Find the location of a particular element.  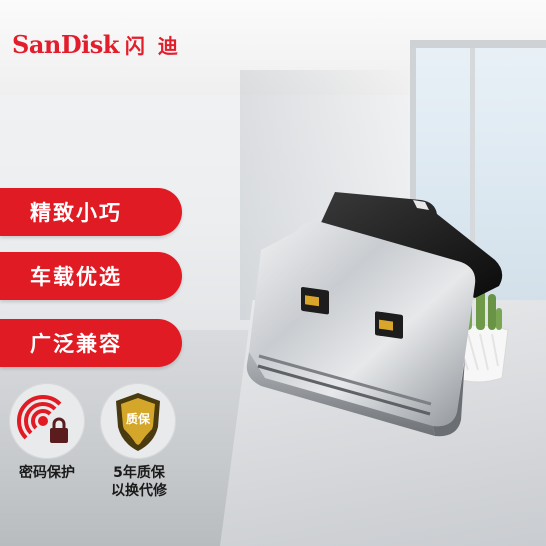

quality-shield-icon: 质保 is located at coordinates (138, 422).